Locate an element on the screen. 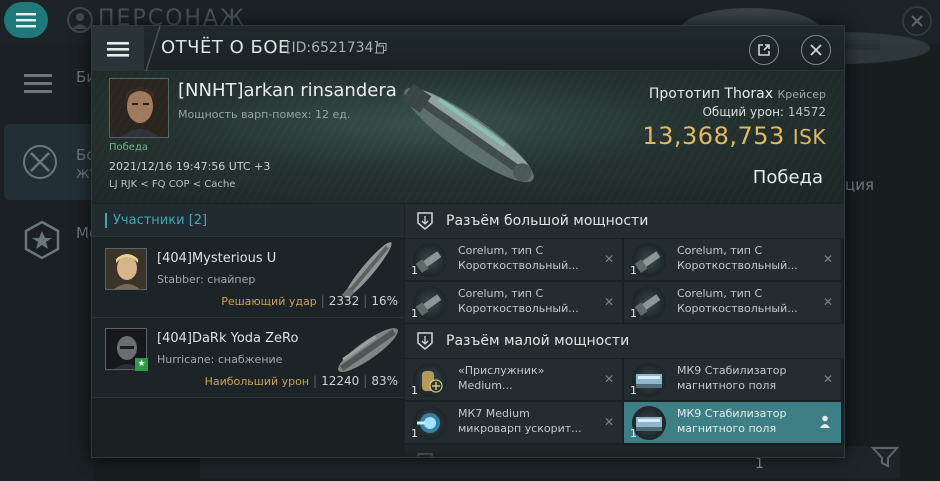 This screenshot has height=481, width=940. copy-icon is located at coordinates (381, 48).